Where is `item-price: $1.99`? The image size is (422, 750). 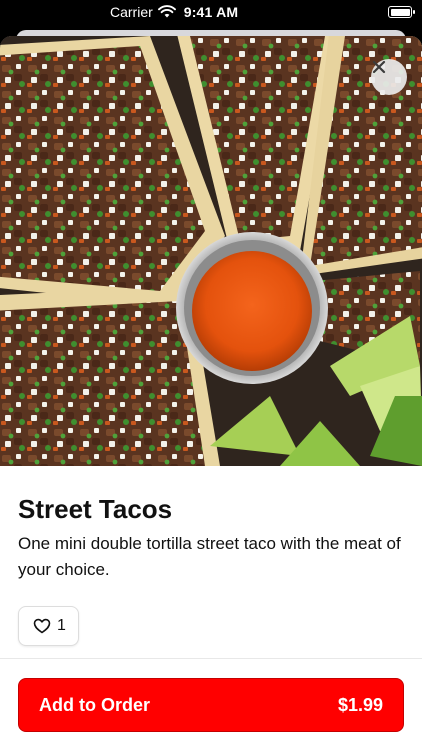
item-price: $1.99 is located at coordinates (360, 704).